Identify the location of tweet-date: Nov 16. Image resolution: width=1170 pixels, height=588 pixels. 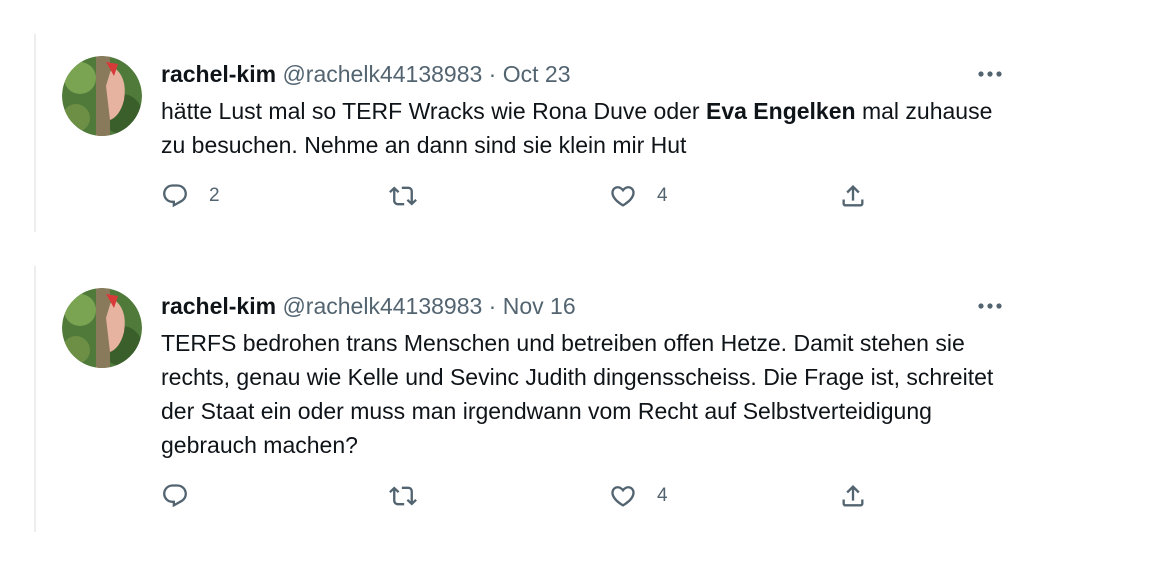
(539, 306).